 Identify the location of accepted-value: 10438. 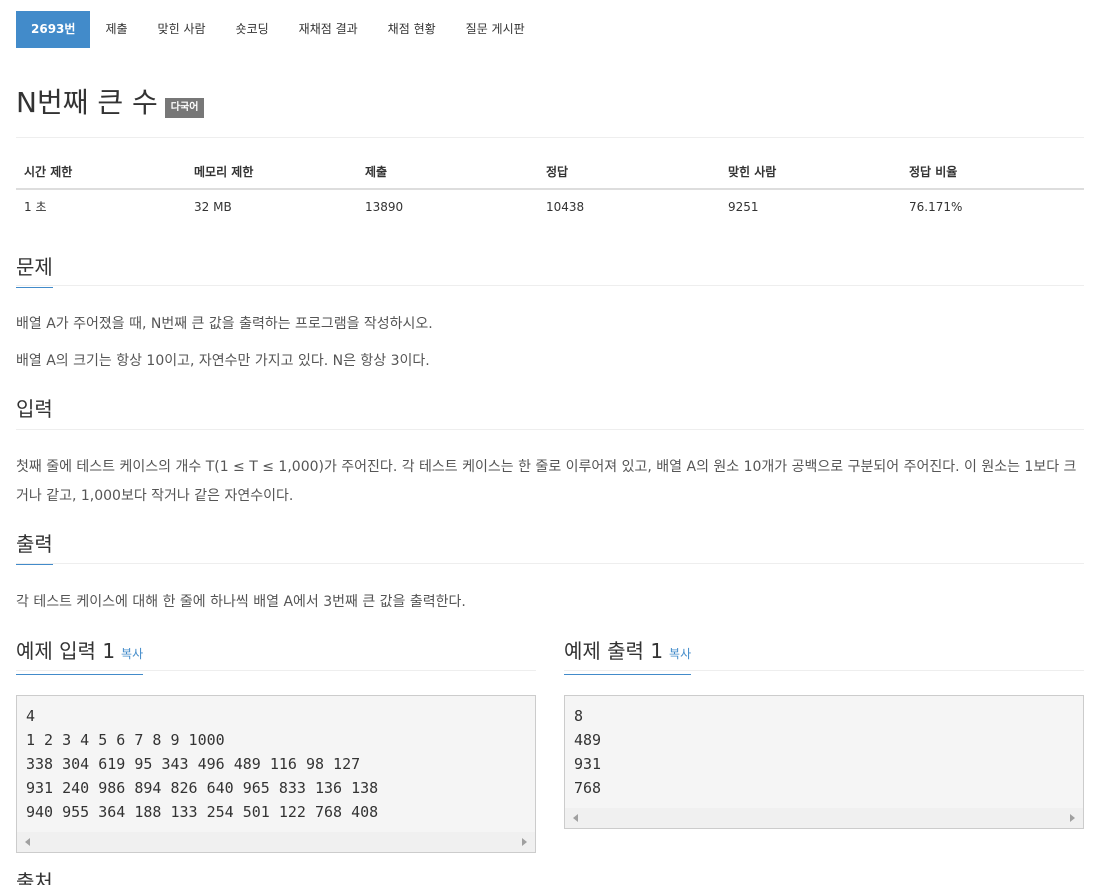
(565, 206).